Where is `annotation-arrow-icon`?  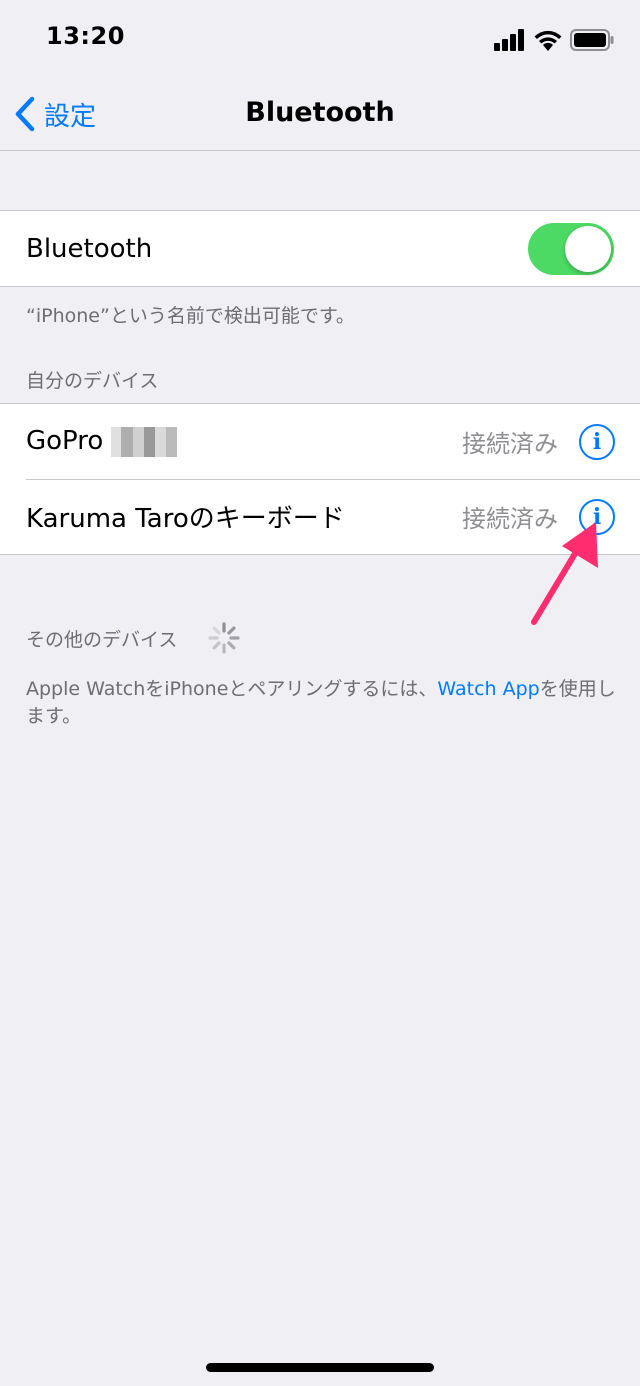
annotation-arrow-icon is located at coordinates (564, 573).